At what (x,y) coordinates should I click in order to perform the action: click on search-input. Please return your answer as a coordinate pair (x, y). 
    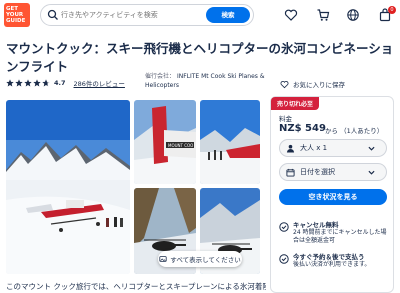
    Looking at the image, I should click on (131, 15).